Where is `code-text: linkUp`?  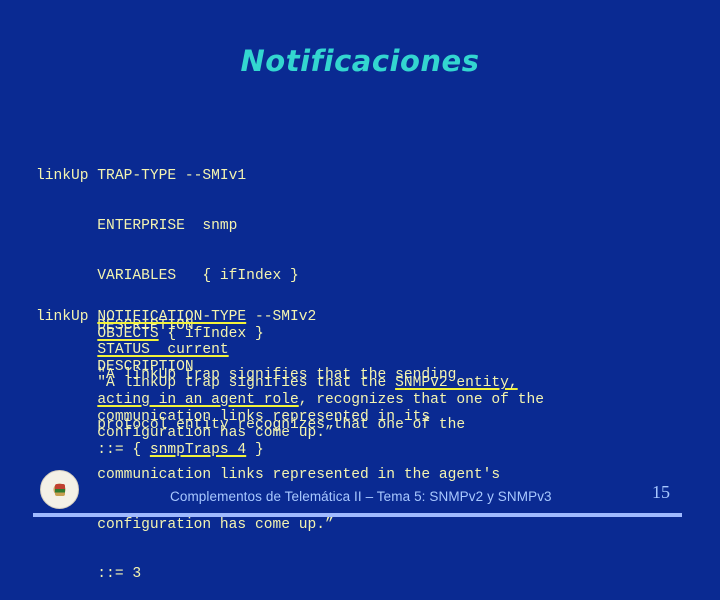 code-text: linkUp is located at coordinates (67, 317).